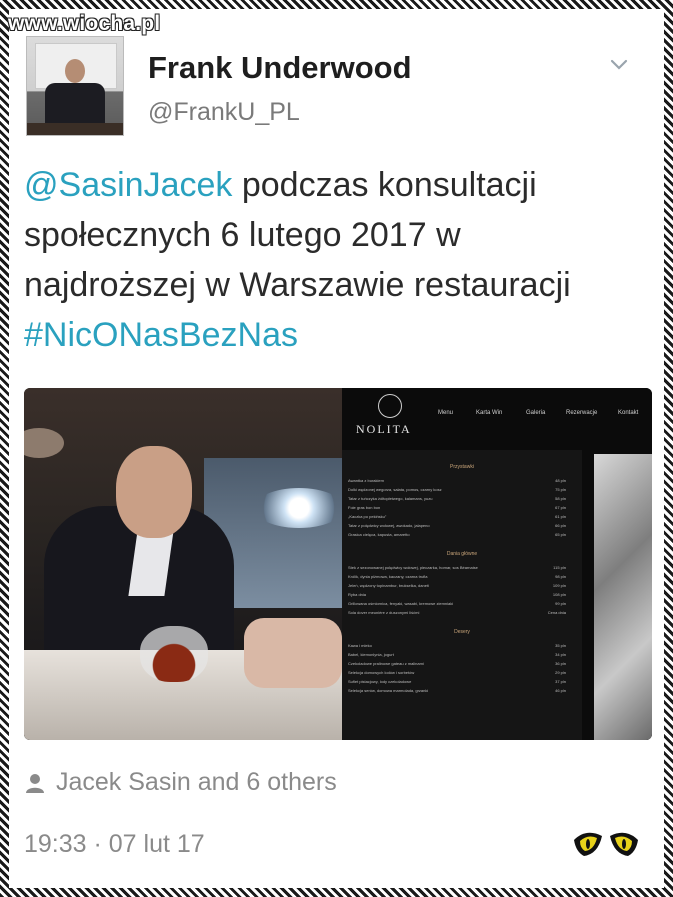  What do you see at coordinates (386, 663) in the screenshot?
I see `menu-item-name: Czekoladowe pralinowe gateau z malinami` at bounding box center [386, 663].